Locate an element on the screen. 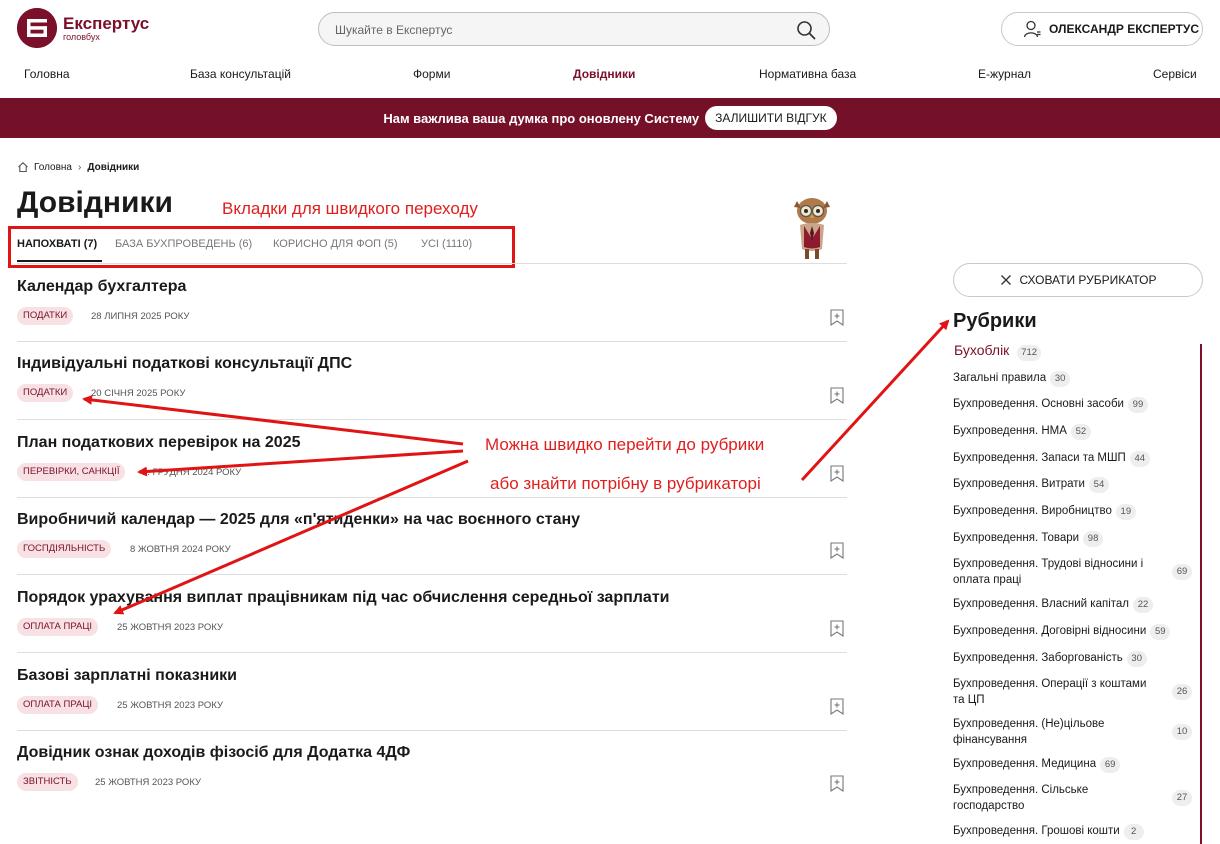  rubric-count: 44 is located at coordinates (1139, 459).